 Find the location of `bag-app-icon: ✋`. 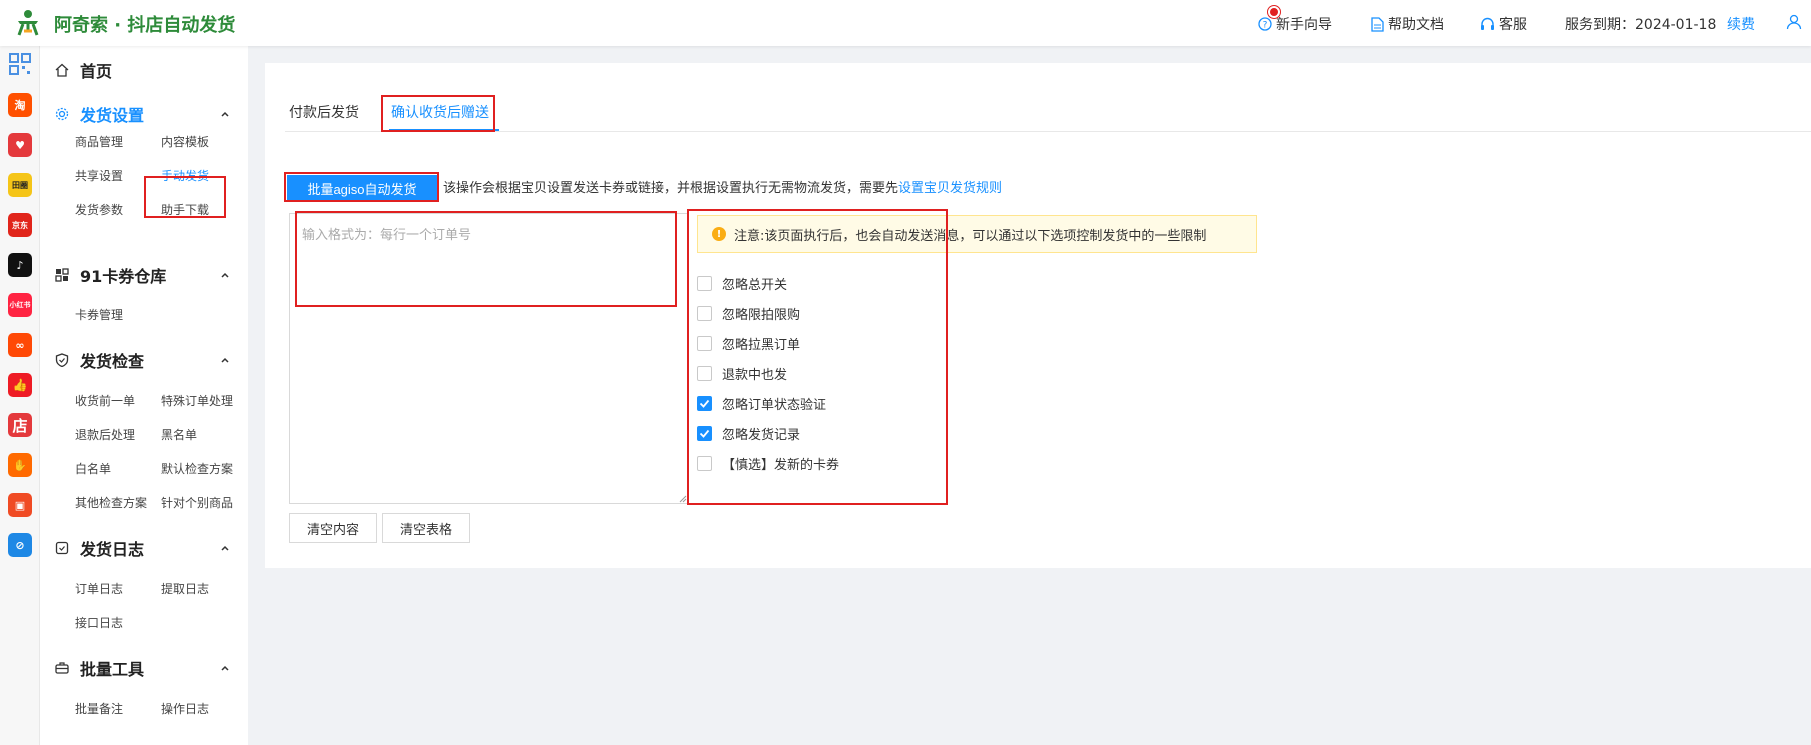

bag-app-icon: ✋ is located at coordinates (20, 465).